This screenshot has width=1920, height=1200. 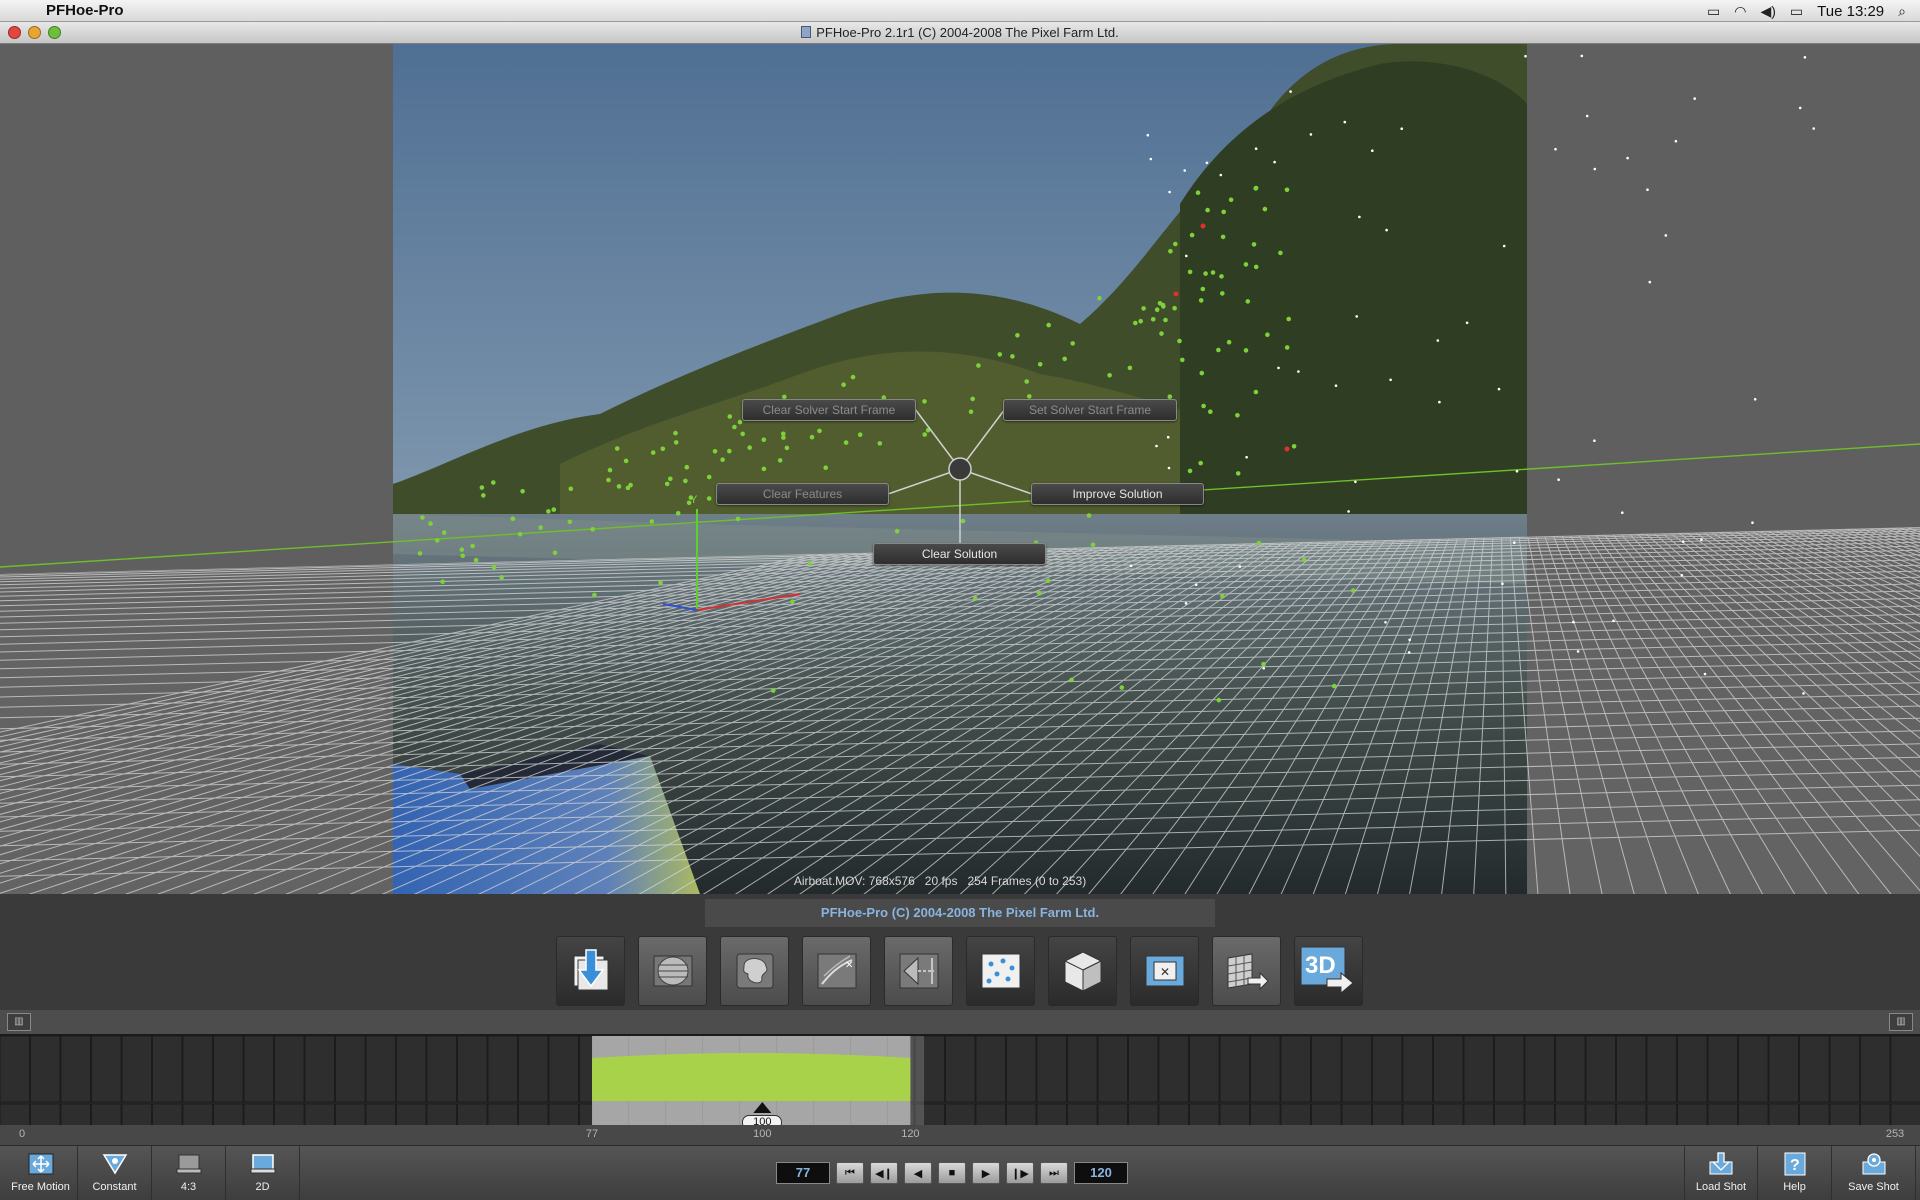 I want to click on camera-solver-button, so click(x=918, y=971).